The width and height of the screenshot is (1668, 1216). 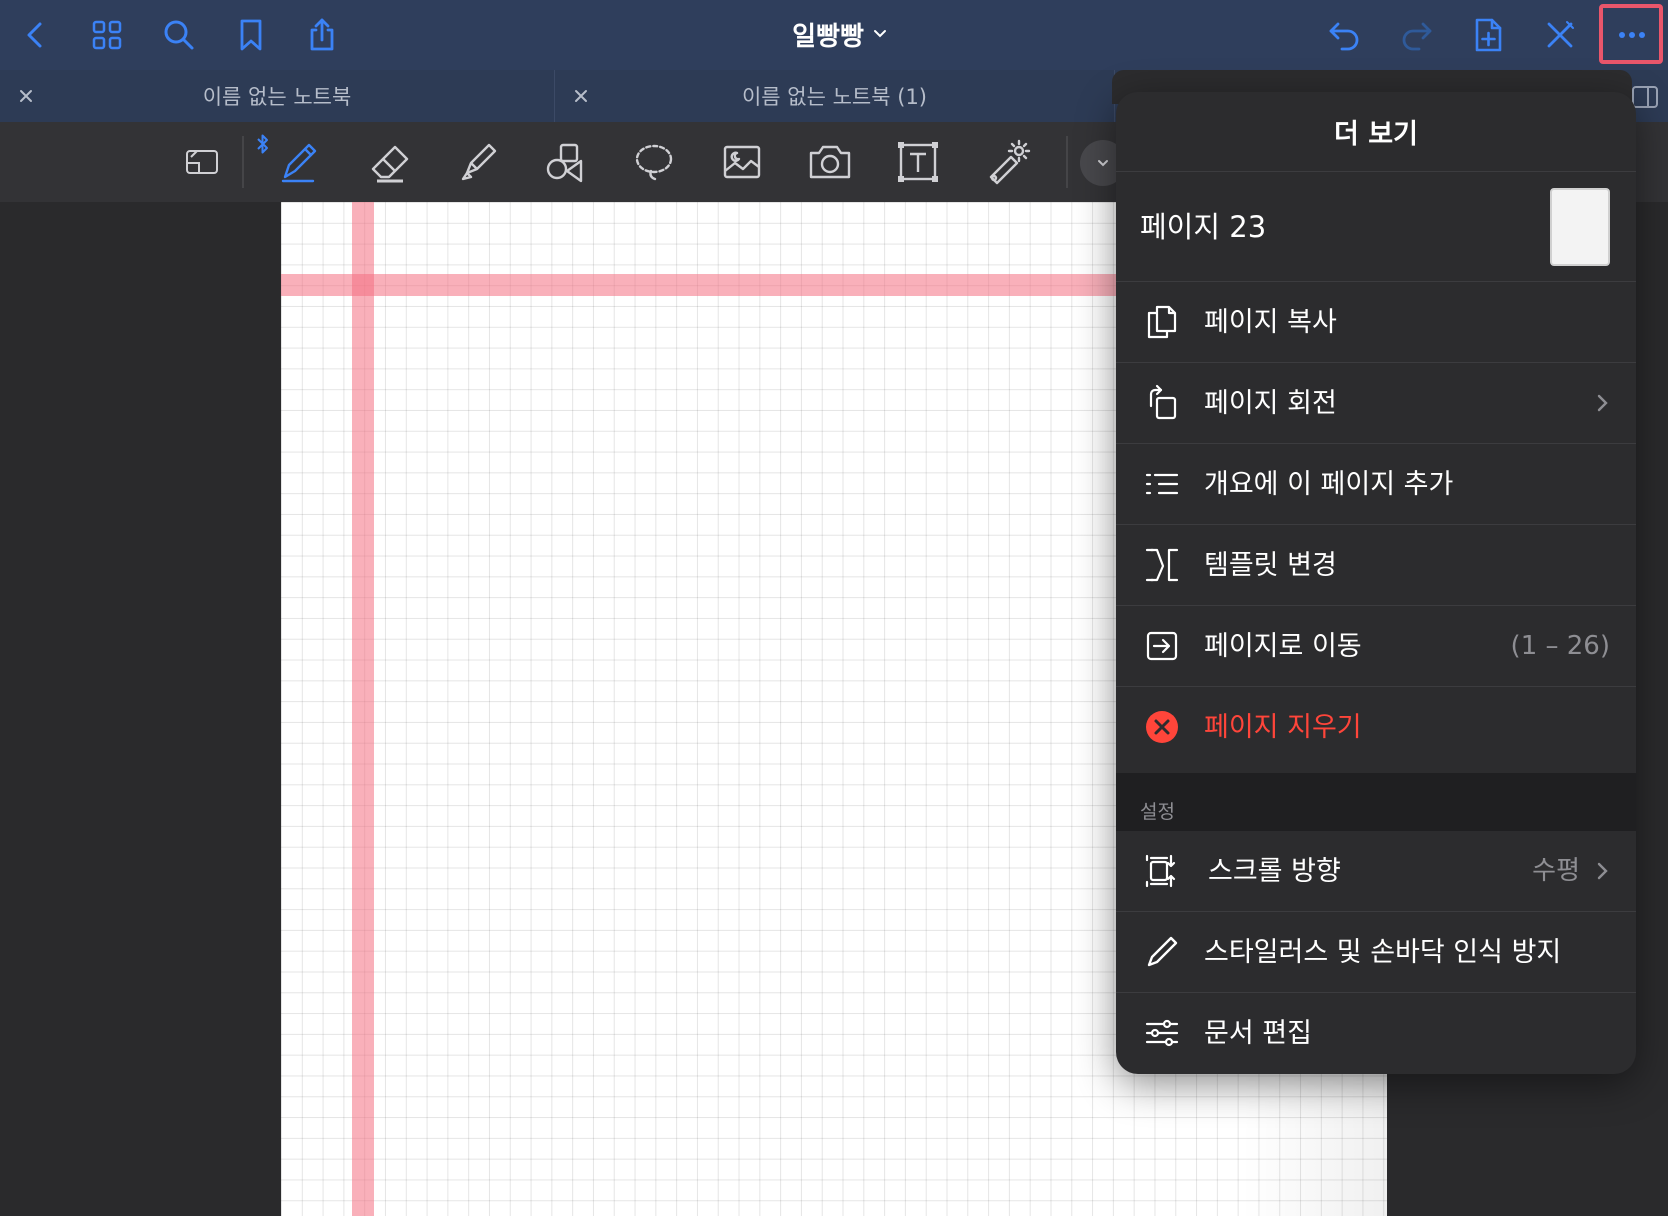 What do you see at coordinates (1162, 646) in the screenshot?
I see `go-to-page-icon` at bounding box center [1162, 646].